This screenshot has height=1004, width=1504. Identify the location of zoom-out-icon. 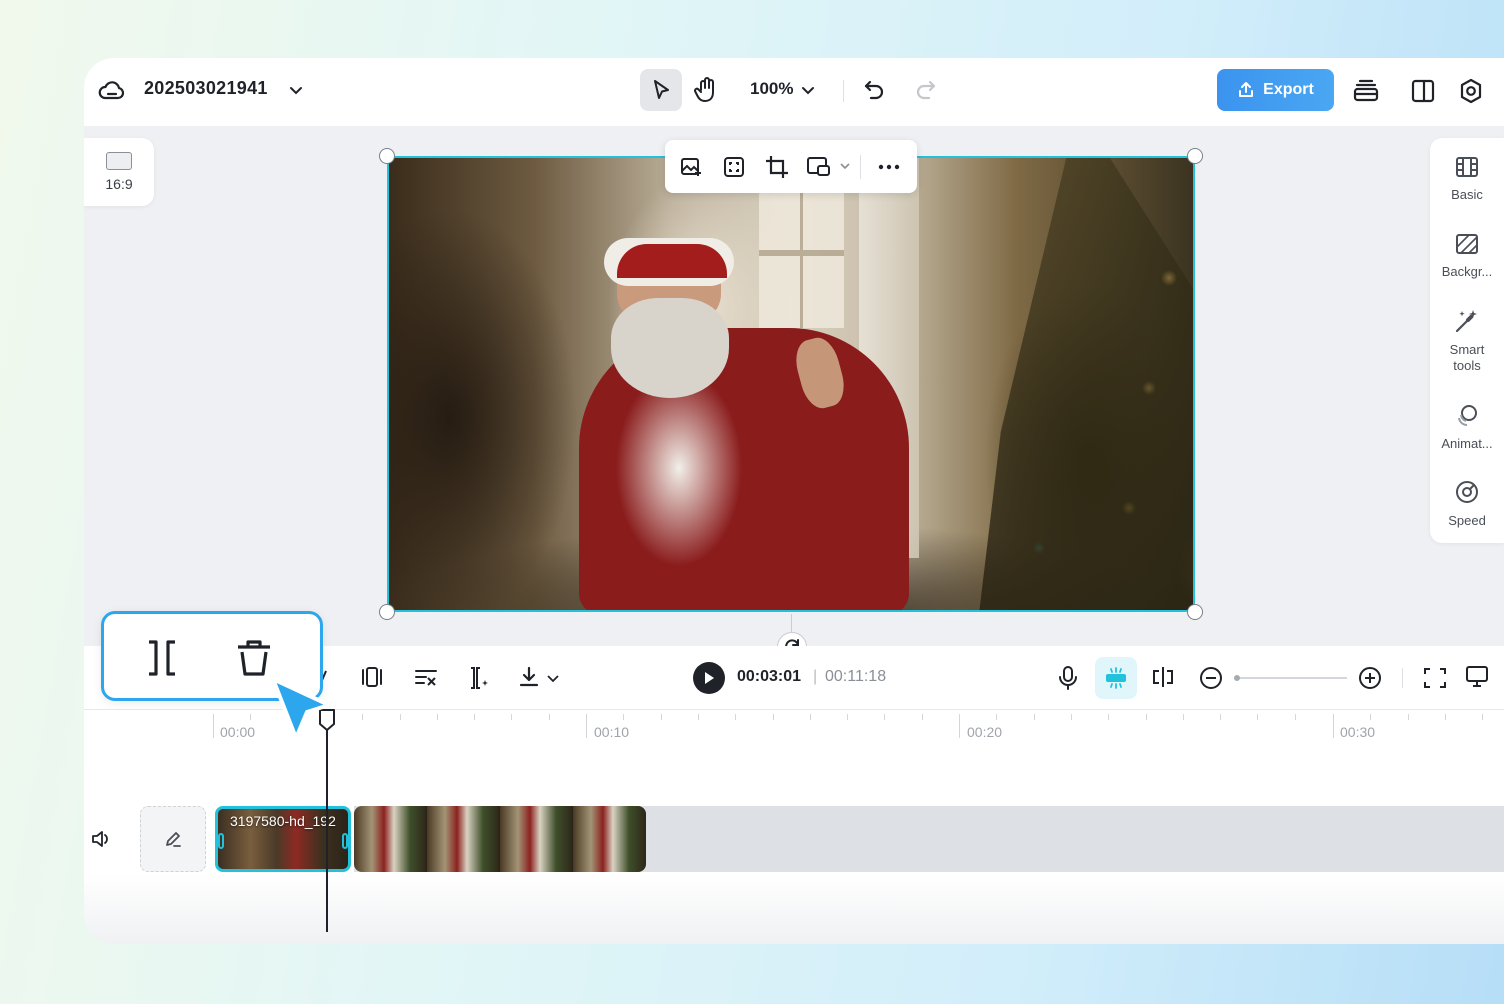
(1211, 678).